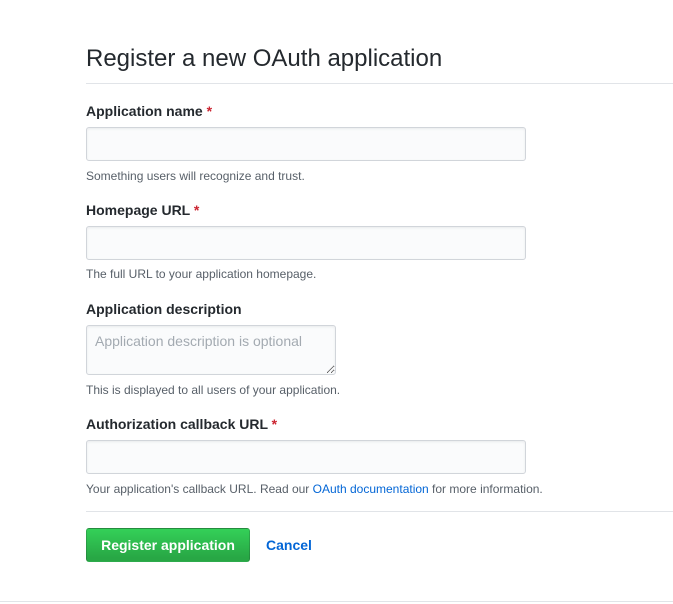 This screenshot has height=604, width=673. I want to click on footer-divider, so click(336, 601).